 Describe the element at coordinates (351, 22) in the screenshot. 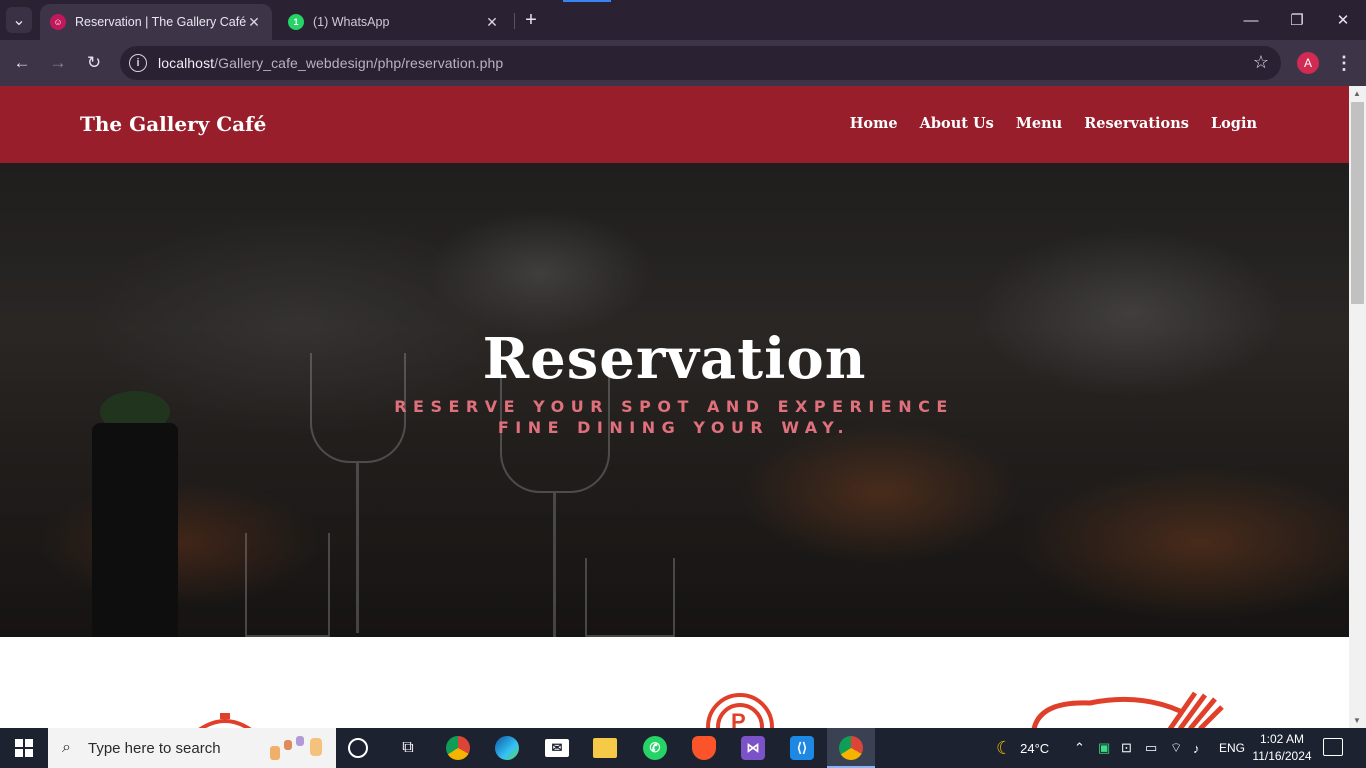

I see `tab-title: (1) WhatsApp` at that location.